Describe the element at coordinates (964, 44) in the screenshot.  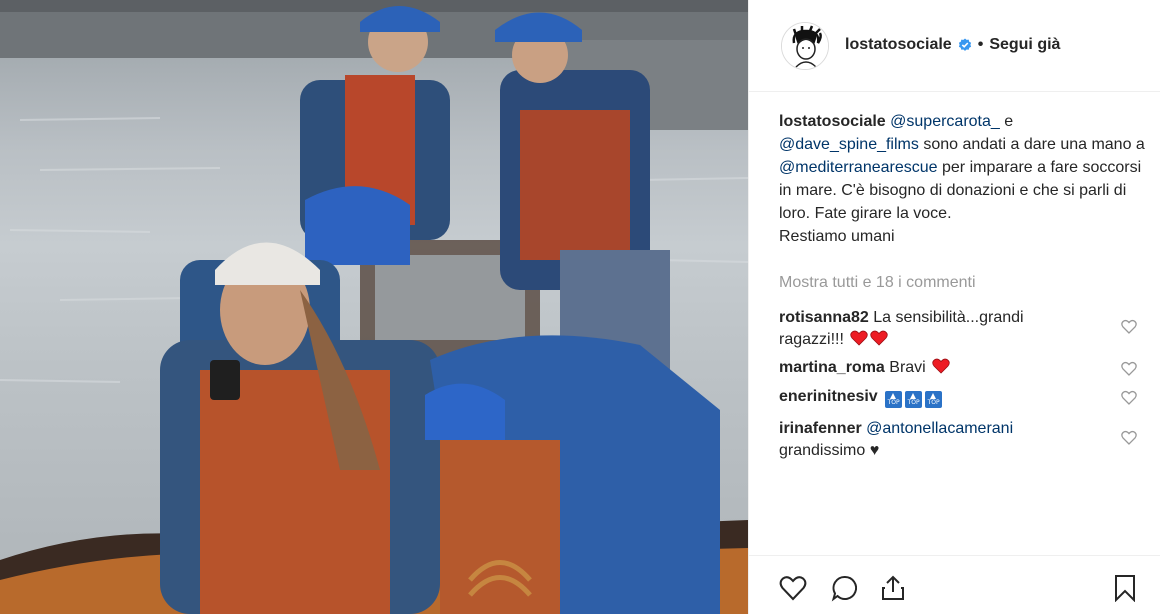
I see `verified-badge-icon` at that location.